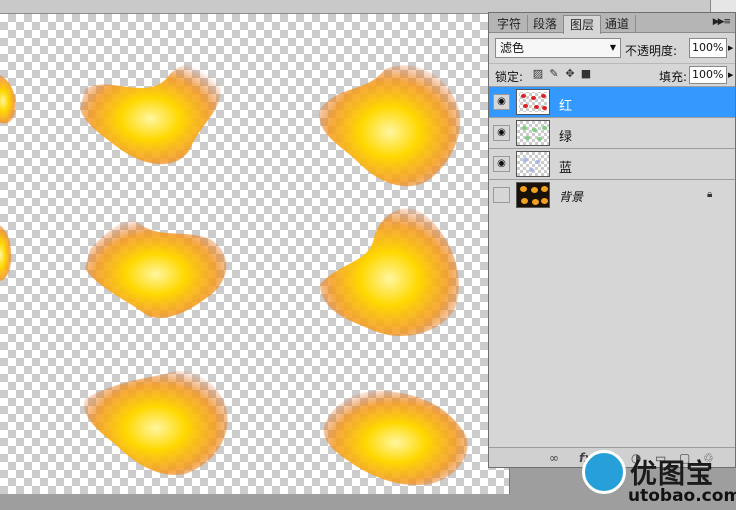  Describe the element at coordinates (510, 24) in the screenshot. I see `tab-character: 字符` at that location.